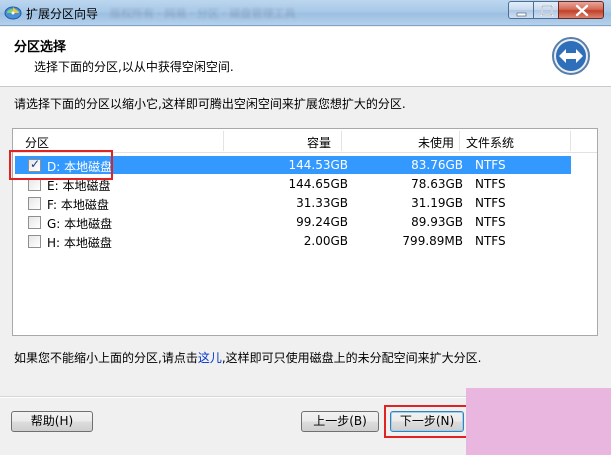 This screenshot has height=455, width=611. Describe the element at coordinates (437, 203) in the screenshot. I see `partition-unused: 31.19GB` at that location.